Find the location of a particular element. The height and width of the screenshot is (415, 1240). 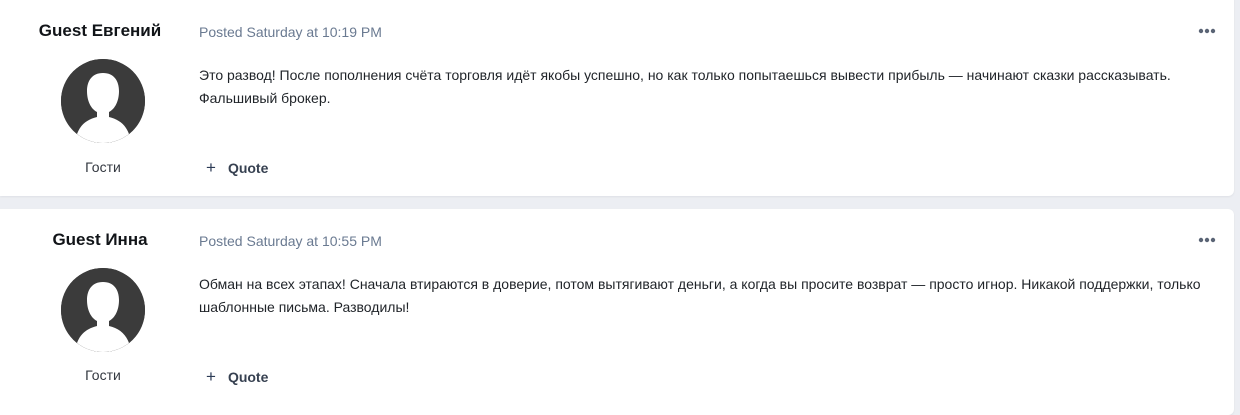

post-timestamp: Posted Saturday at 10:19 PM is located at coordinates (290, 32).